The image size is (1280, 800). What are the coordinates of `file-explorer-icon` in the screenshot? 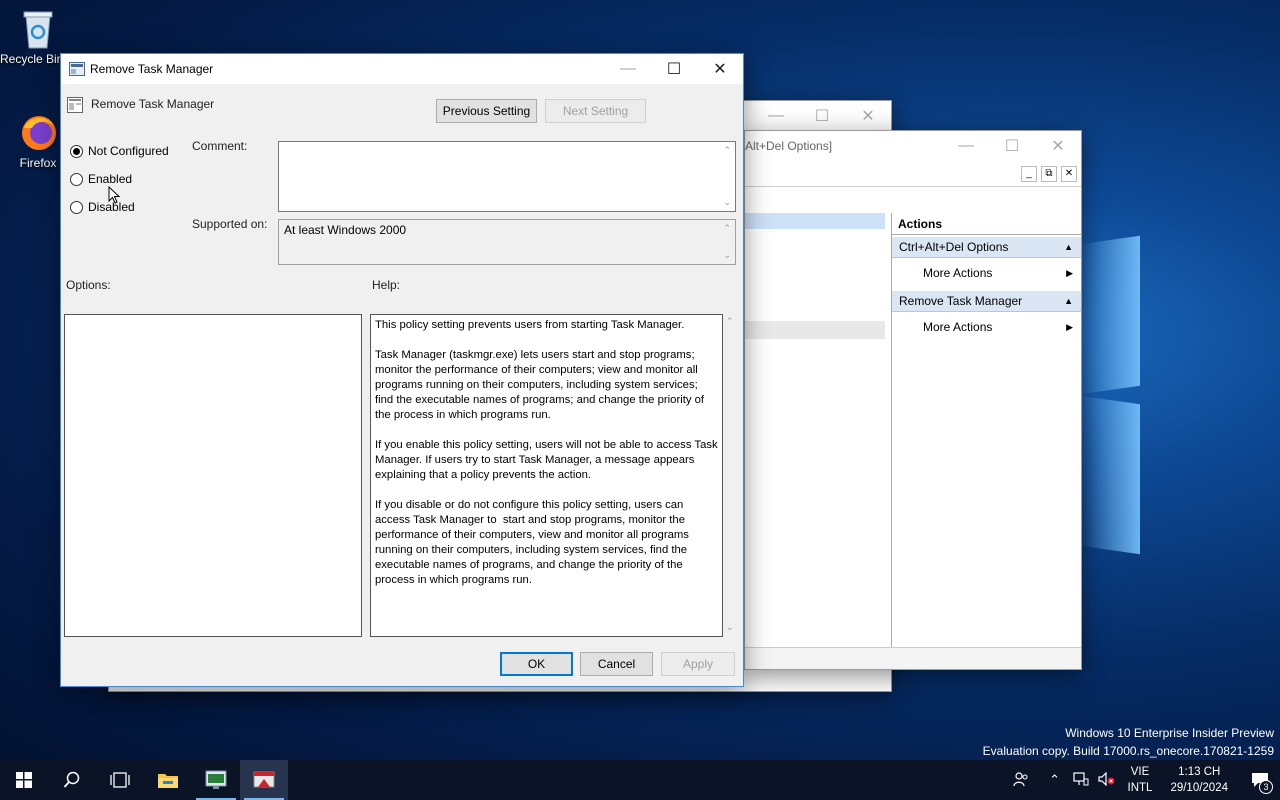 It's located at (168, 780).